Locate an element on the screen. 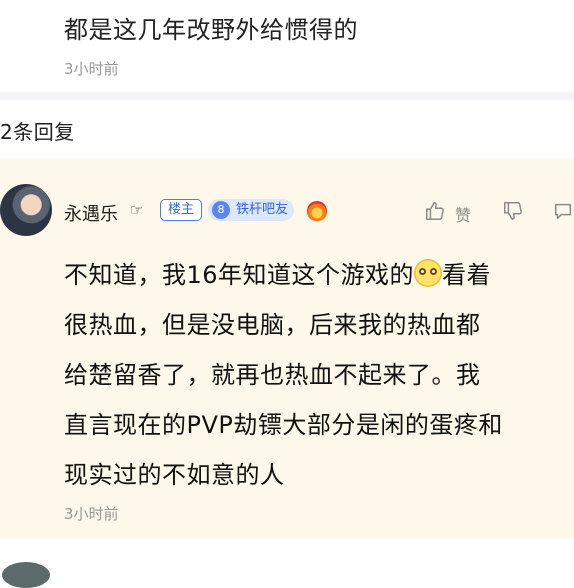  hand-pointing-icon: ☞ is located at coordinates (137, 210).